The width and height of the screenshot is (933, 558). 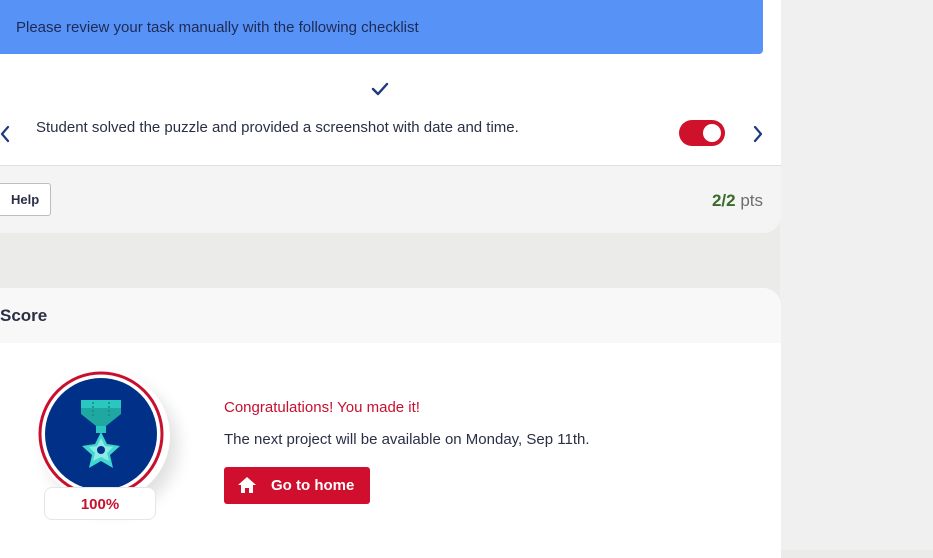 I want to click on criterion-toggle, so click(x=702, y=133).